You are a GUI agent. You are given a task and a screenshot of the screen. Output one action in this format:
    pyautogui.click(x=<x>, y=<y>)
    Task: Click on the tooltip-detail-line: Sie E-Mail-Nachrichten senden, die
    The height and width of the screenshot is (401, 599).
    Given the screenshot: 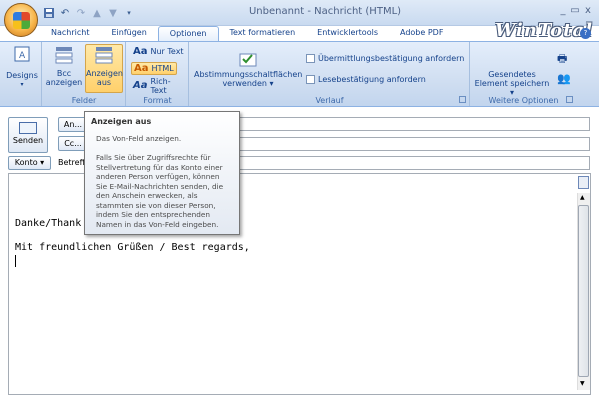 What is the action you would take?
    pyautogui.click(x=160, y=186)
    